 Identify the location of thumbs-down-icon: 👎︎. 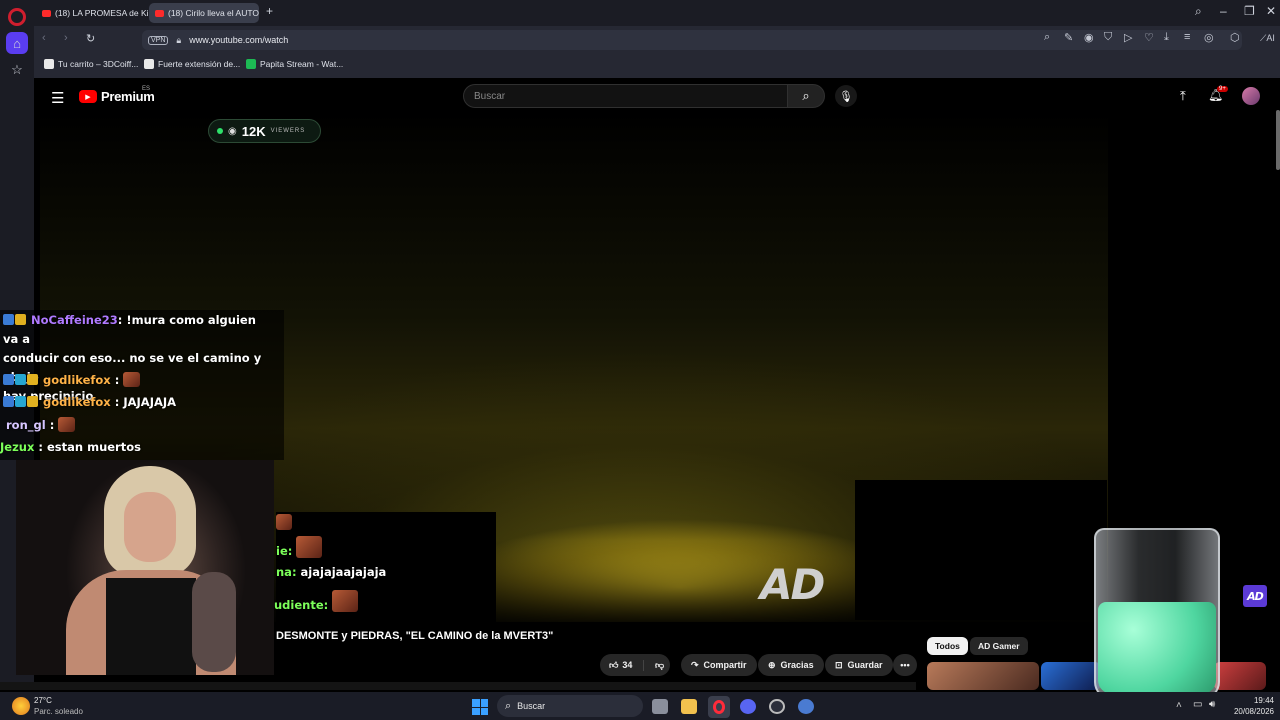
(660, 664).